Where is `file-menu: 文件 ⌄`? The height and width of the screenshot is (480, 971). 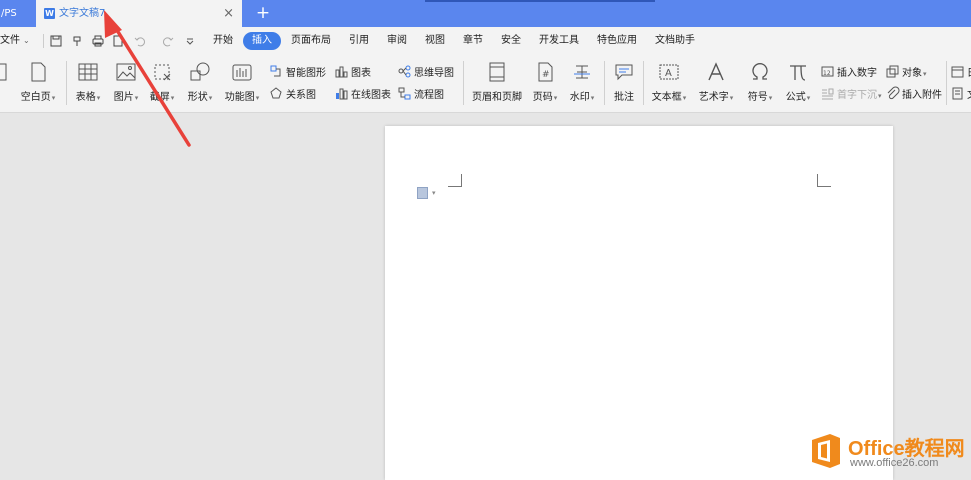
file-menu: 文件 ⌄ is located at coordinates (15, 41).